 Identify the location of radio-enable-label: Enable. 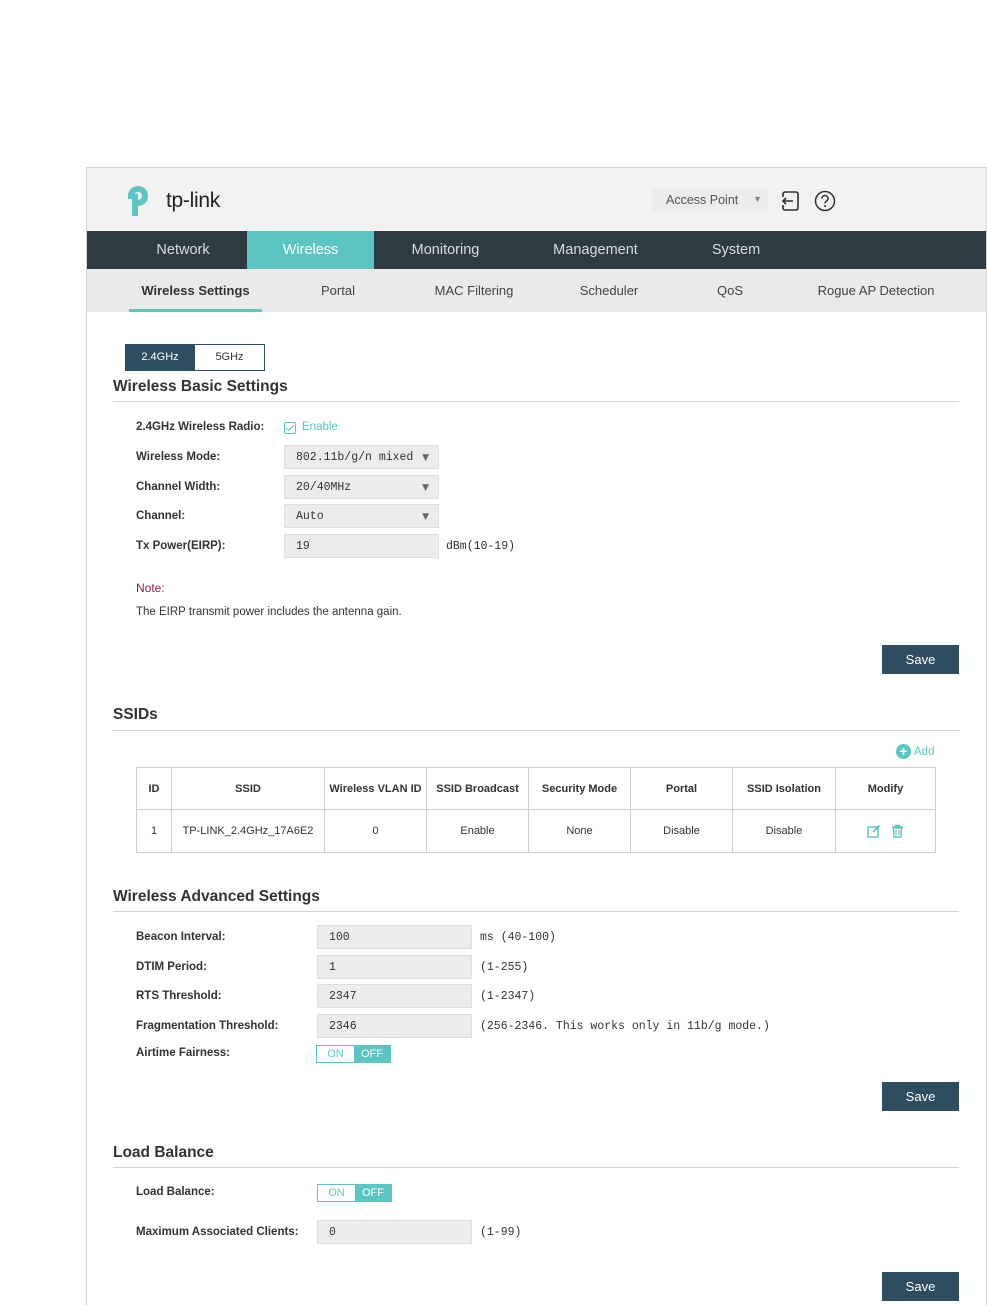
(320, 427).